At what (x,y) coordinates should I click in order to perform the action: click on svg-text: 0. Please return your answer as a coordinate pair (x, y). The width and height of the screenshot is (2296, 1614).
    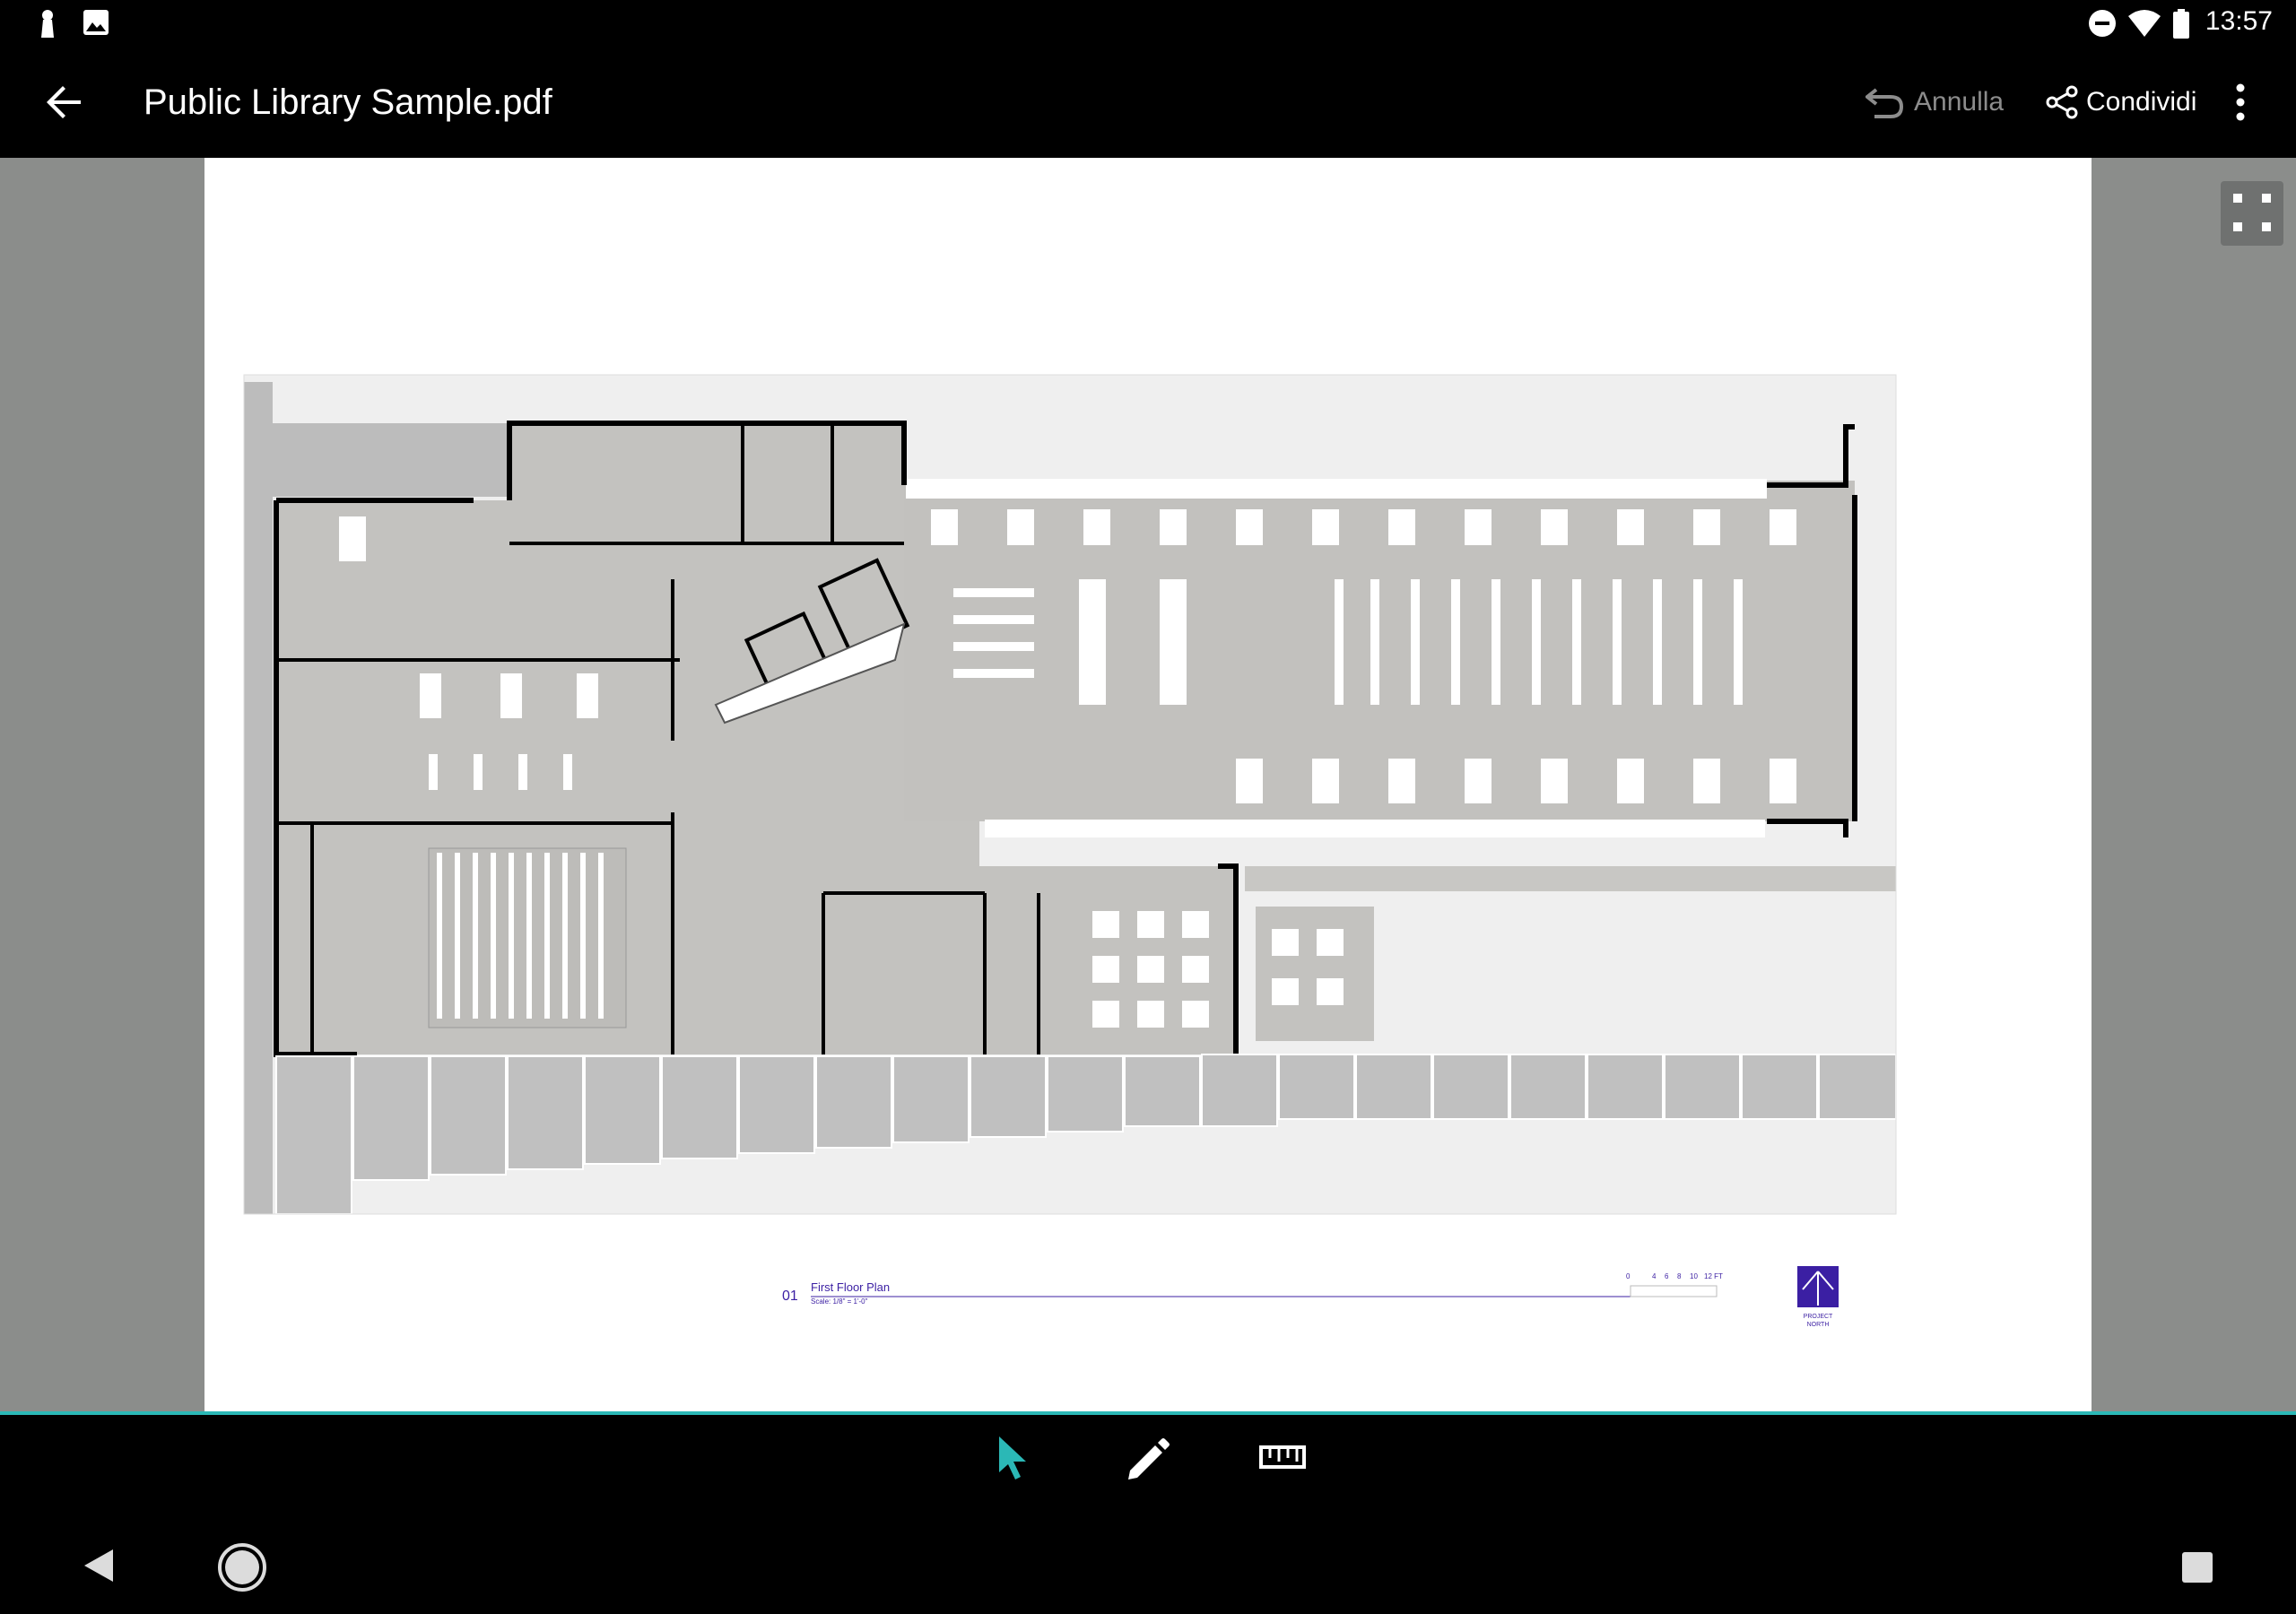
    Looking at the image, I should click on (1628, 1276).